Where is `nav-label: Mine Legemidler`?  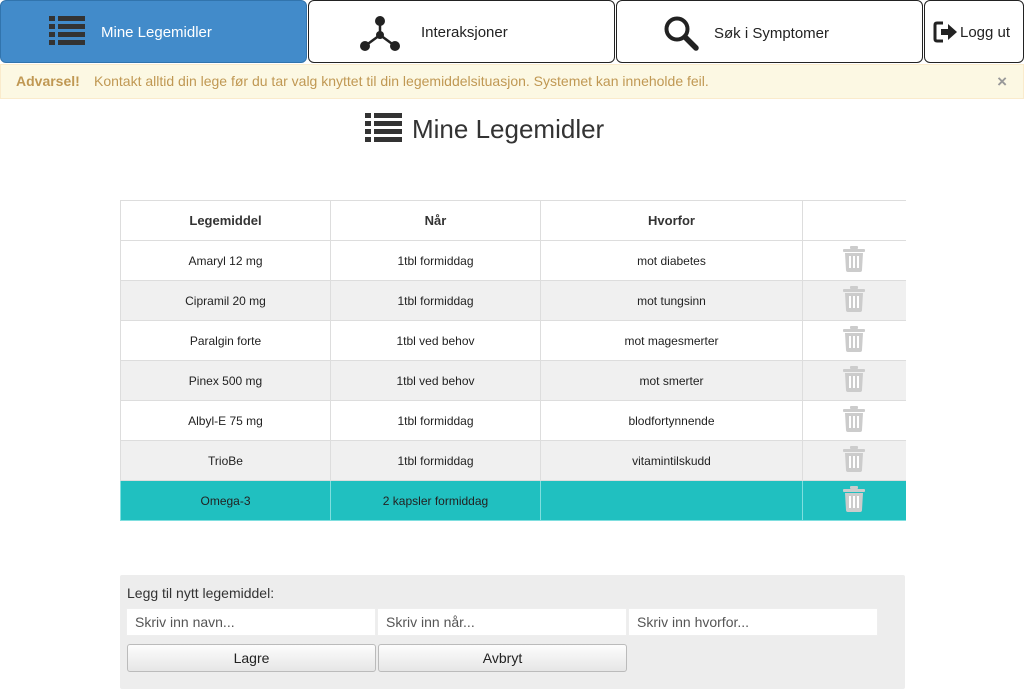 nav-label: Mine Legemidler is located at coordinates (156, 32).